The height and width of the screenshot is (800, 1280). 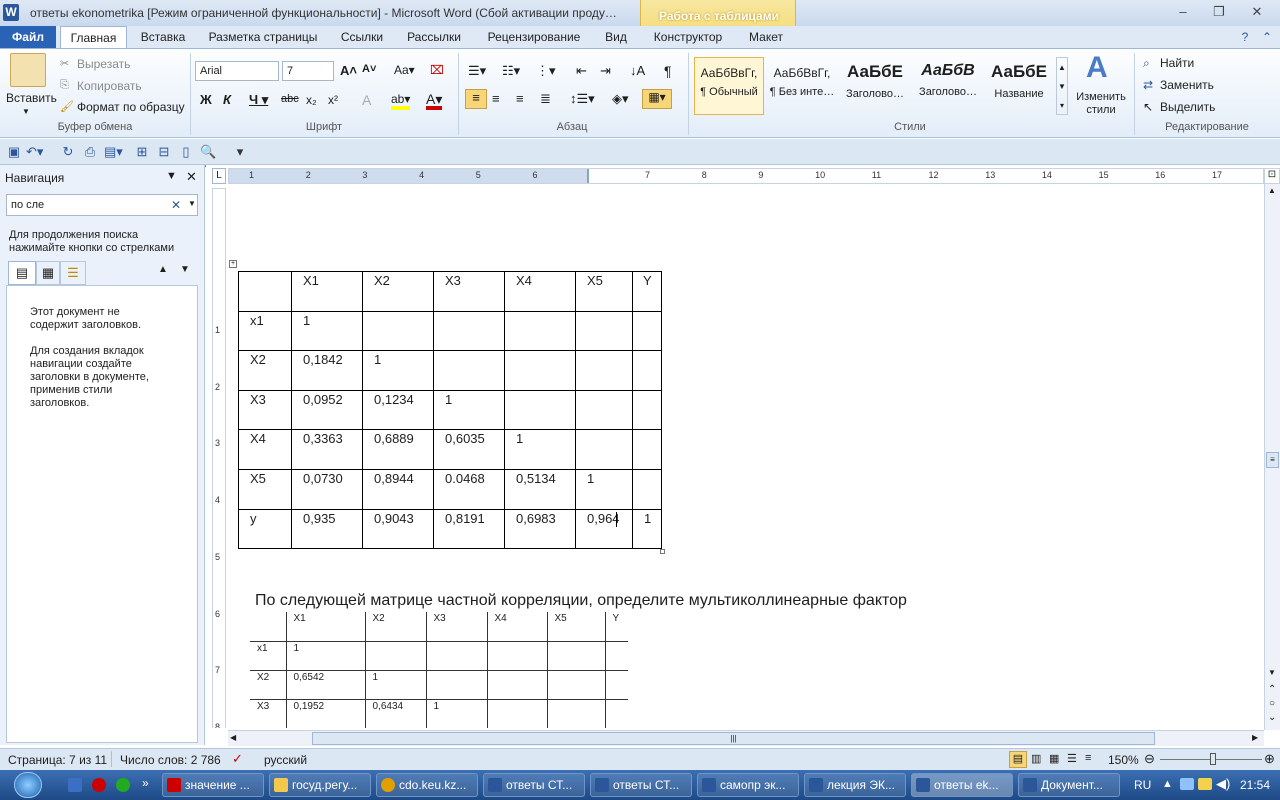 What do you see at coordinates (227, 99) in the screenshot?
I see `italic-icon: К` at bounding box center [227, 99].